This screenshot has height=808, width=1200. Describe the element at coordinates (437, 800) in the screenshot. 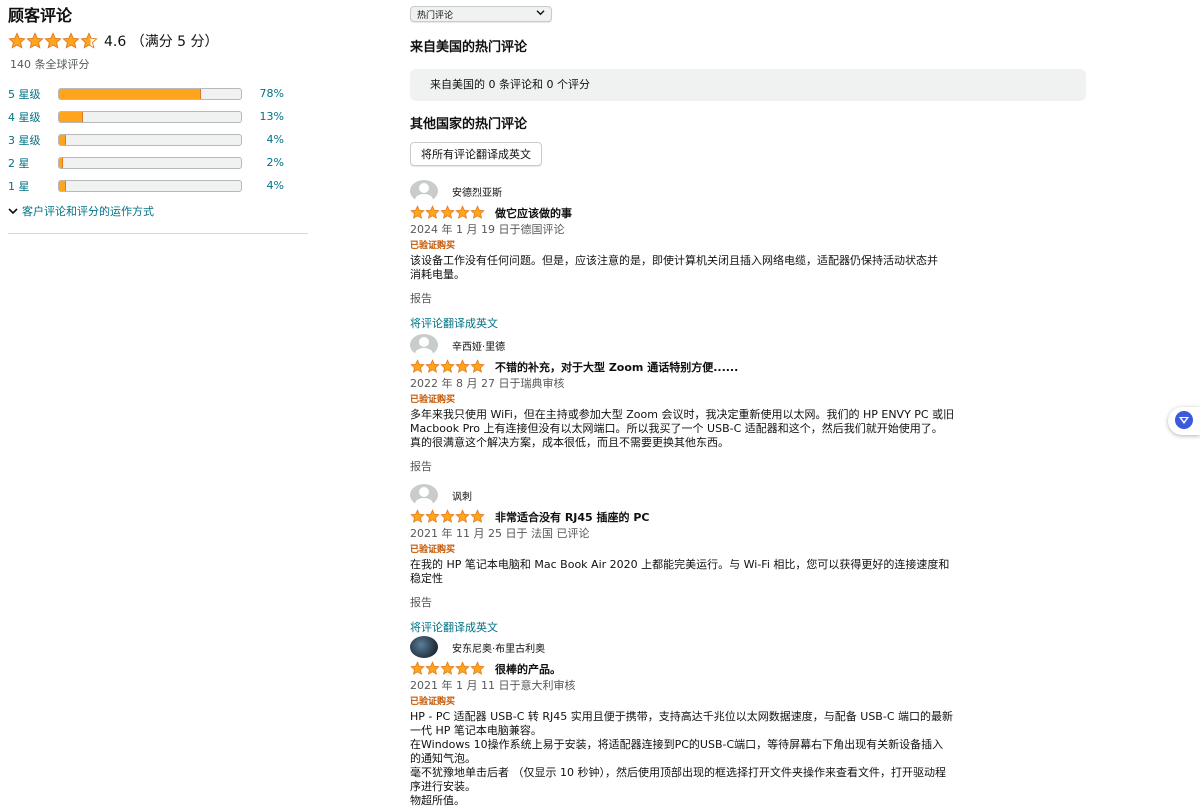

I see `review-body-line: 物超所值。` at that location.